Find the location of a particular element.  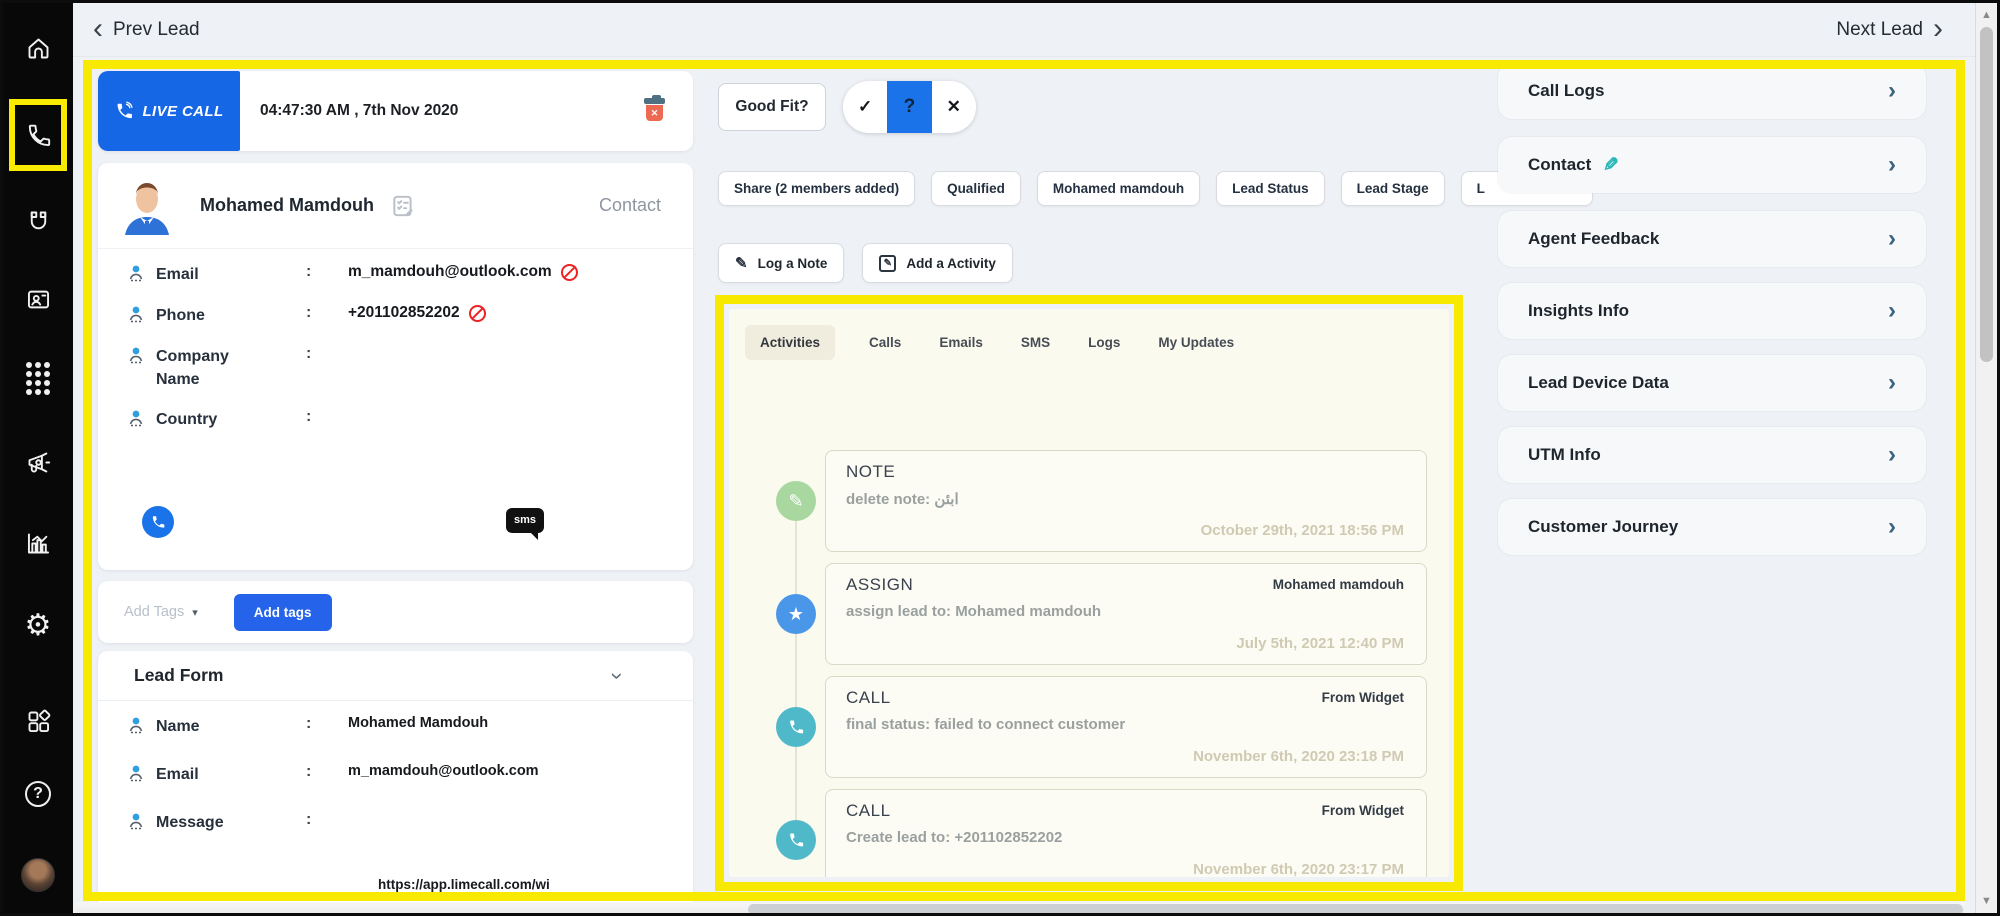

sidebar-item-settings: ⚙ is located at coordinates (38, 626).